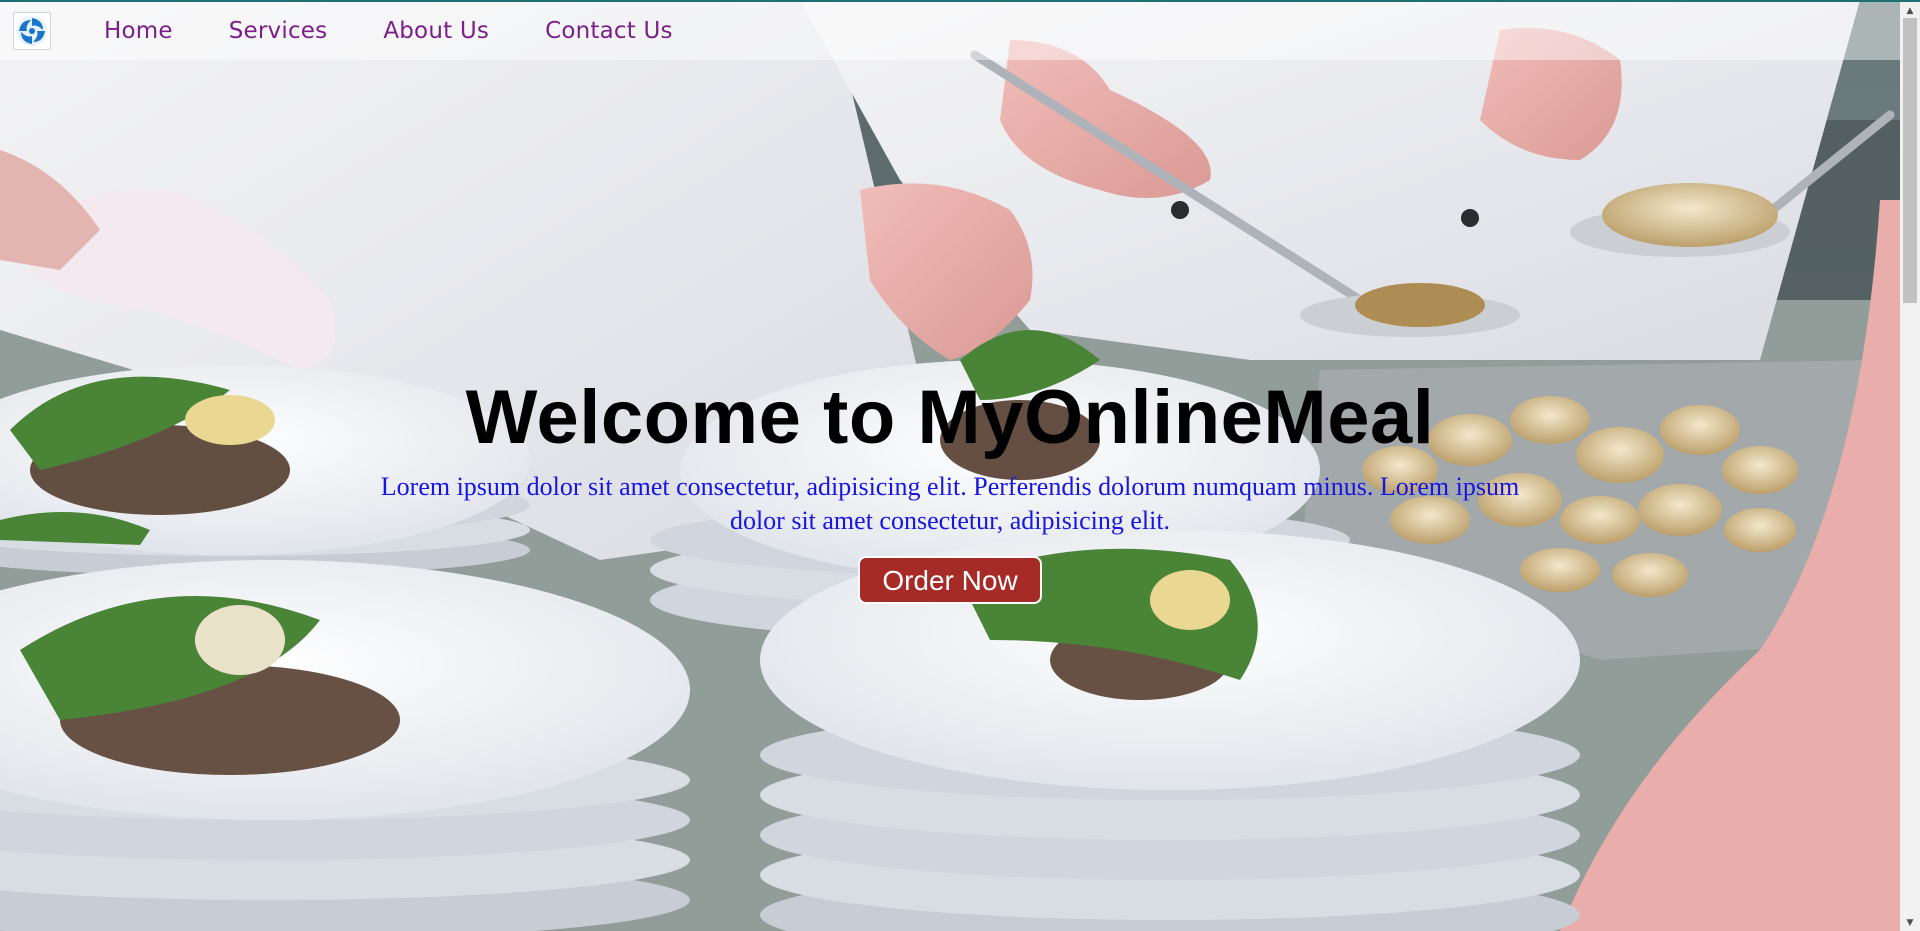 This screenshot has height=931, width=1920. What do you see at coordinates (1910, 465) in the screenshot?
I see `vertical-scrollbar: ▲ ▼` at bounding box center [1910, 465].